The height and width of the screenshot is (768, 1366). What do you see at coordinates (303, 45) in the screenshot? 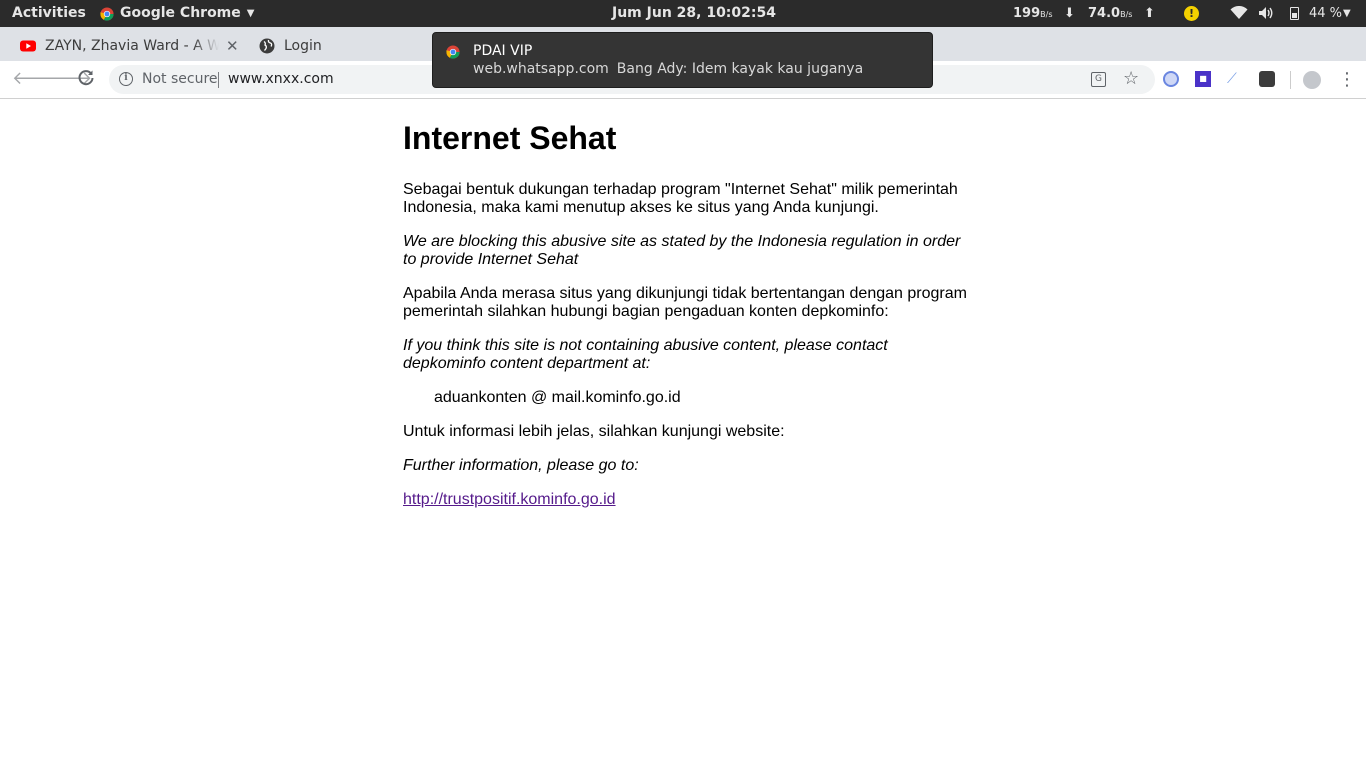
I see `tab-title: Login` at bounding box center [303, 45].